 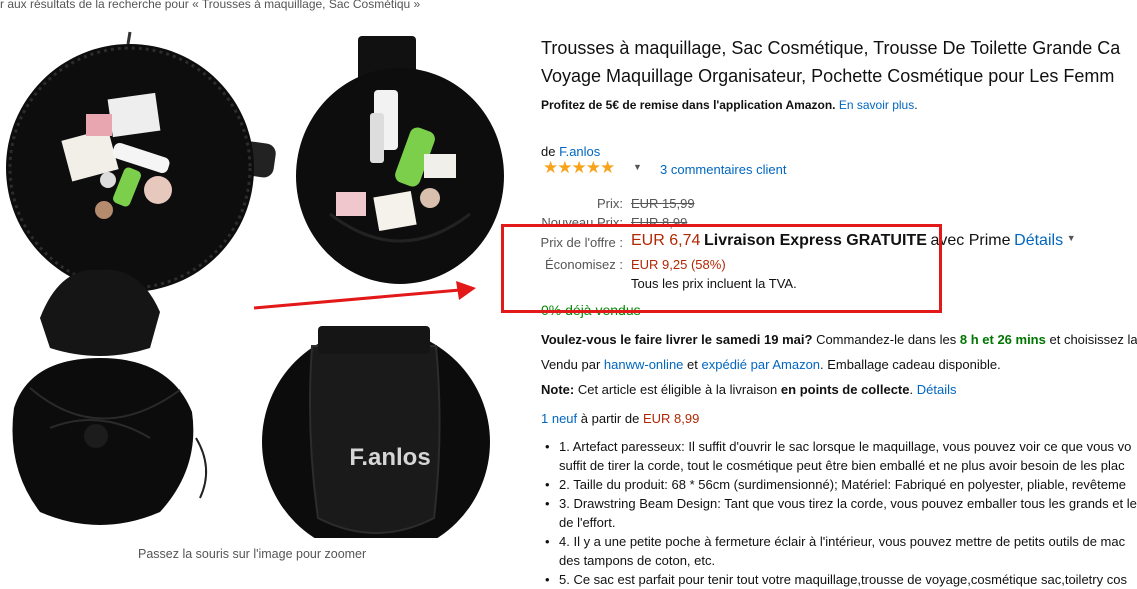 What do you see at coordinates (916, 105) in the screenshot?
I see `promo-end: .` at bounding box center [916, 105].